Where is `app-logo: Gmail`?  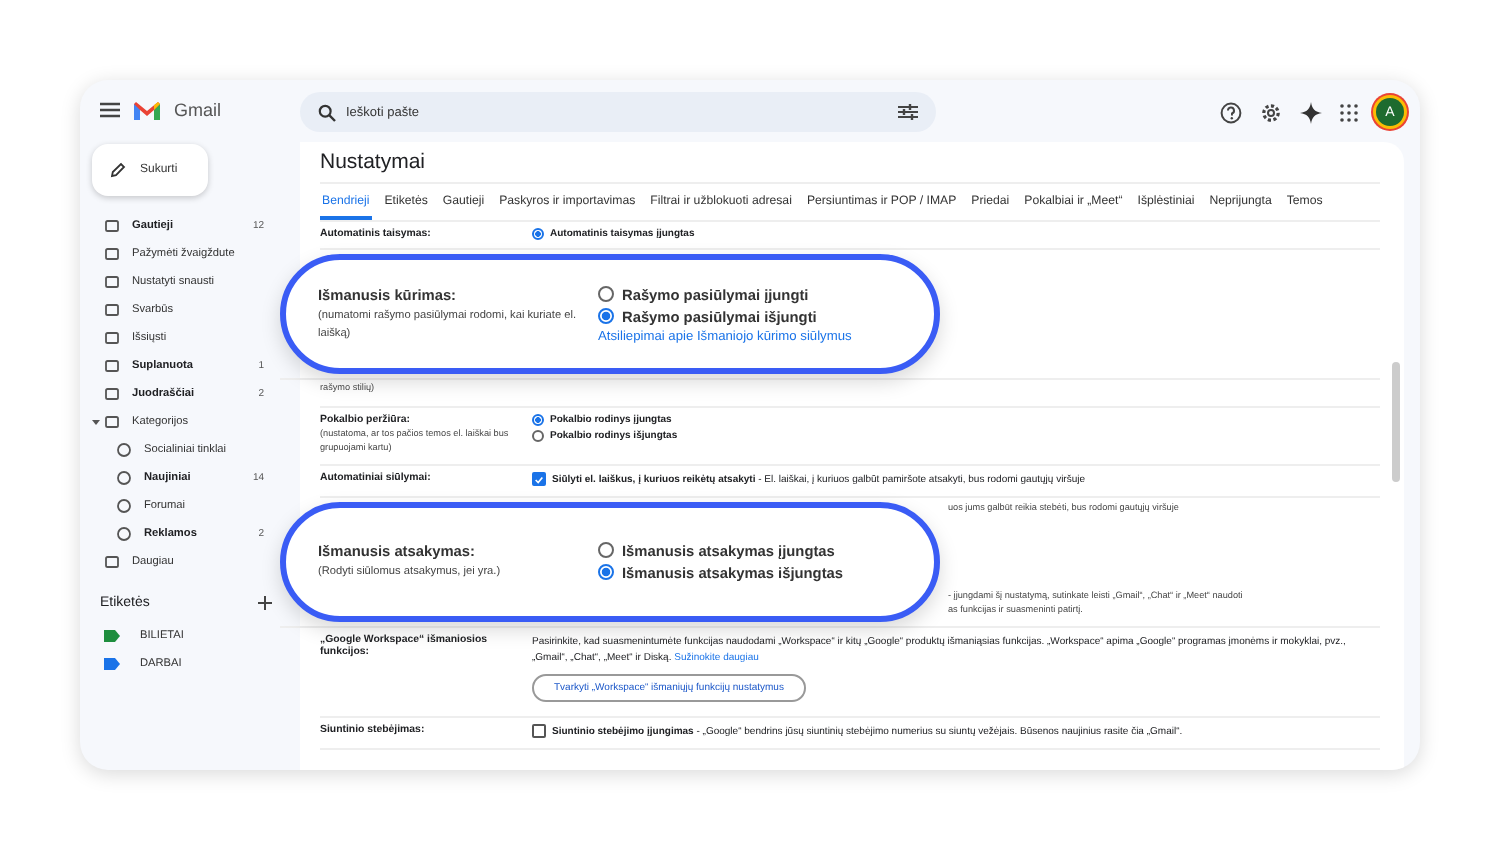 app-logo: Gmail is located at coordinates (198, 110).